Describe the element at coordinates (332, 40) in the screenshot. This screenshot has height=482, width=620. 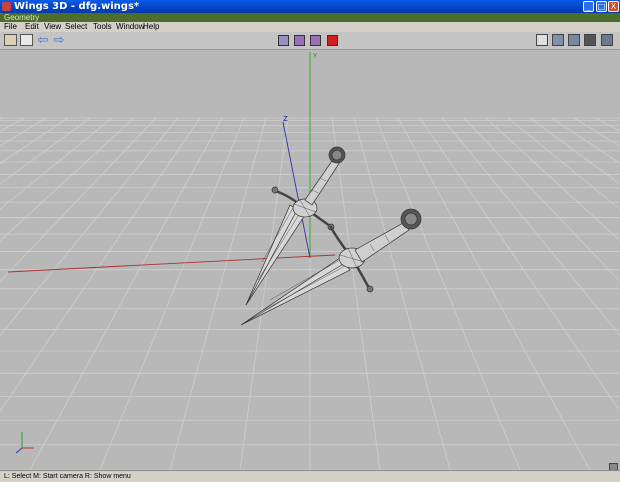
I see `body-select-mode-button` at that location.